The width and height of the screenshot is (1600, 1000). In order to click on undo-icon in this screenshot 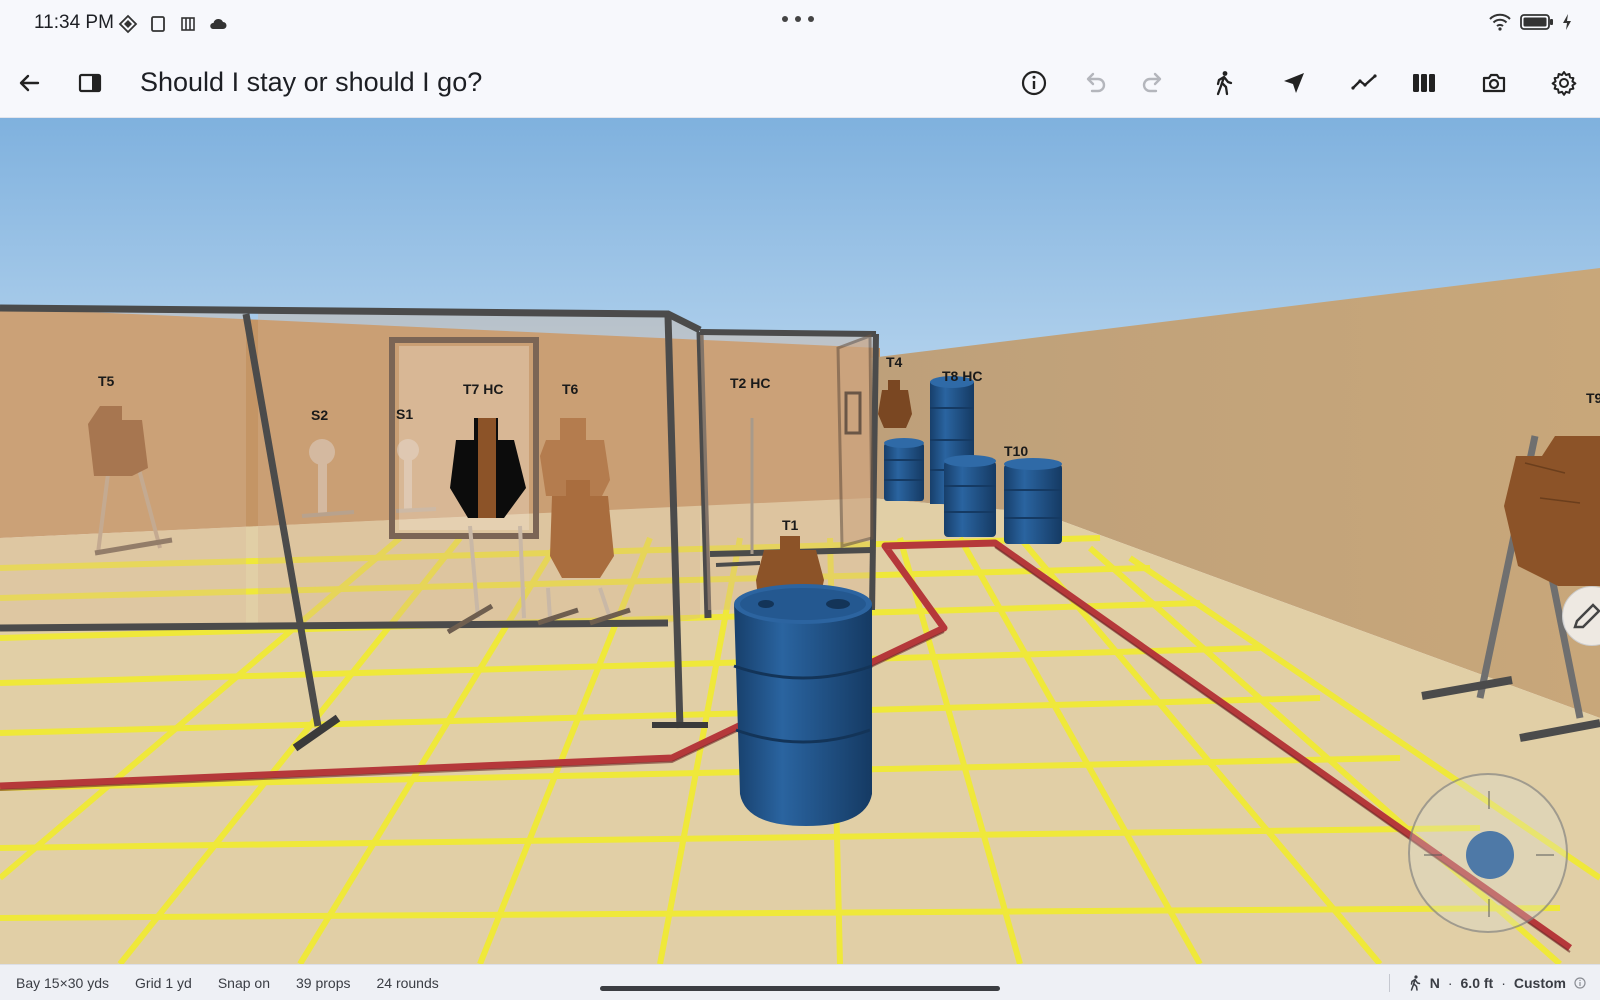, I will do `click(1096, 82)`.